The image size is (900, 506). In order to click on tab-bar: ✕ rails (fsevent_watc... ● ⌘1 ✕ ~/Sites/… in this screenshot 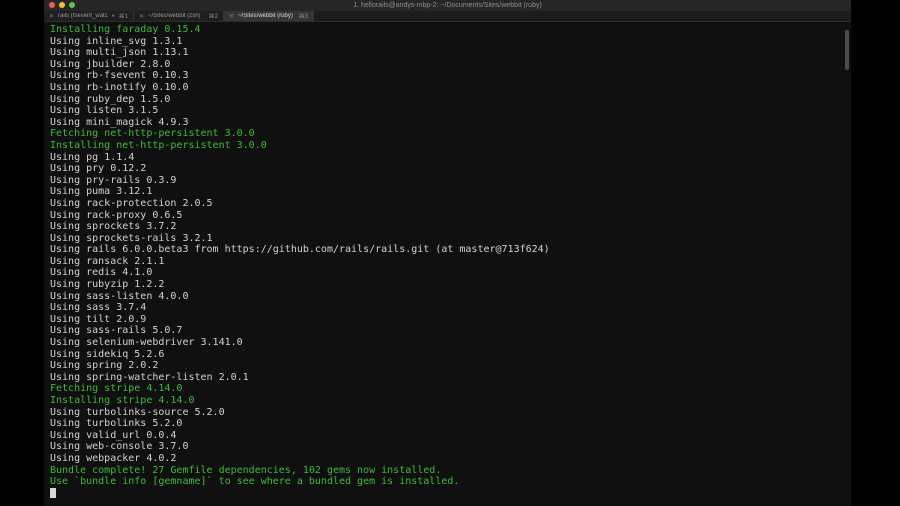, I will do `click(447, 16)`.